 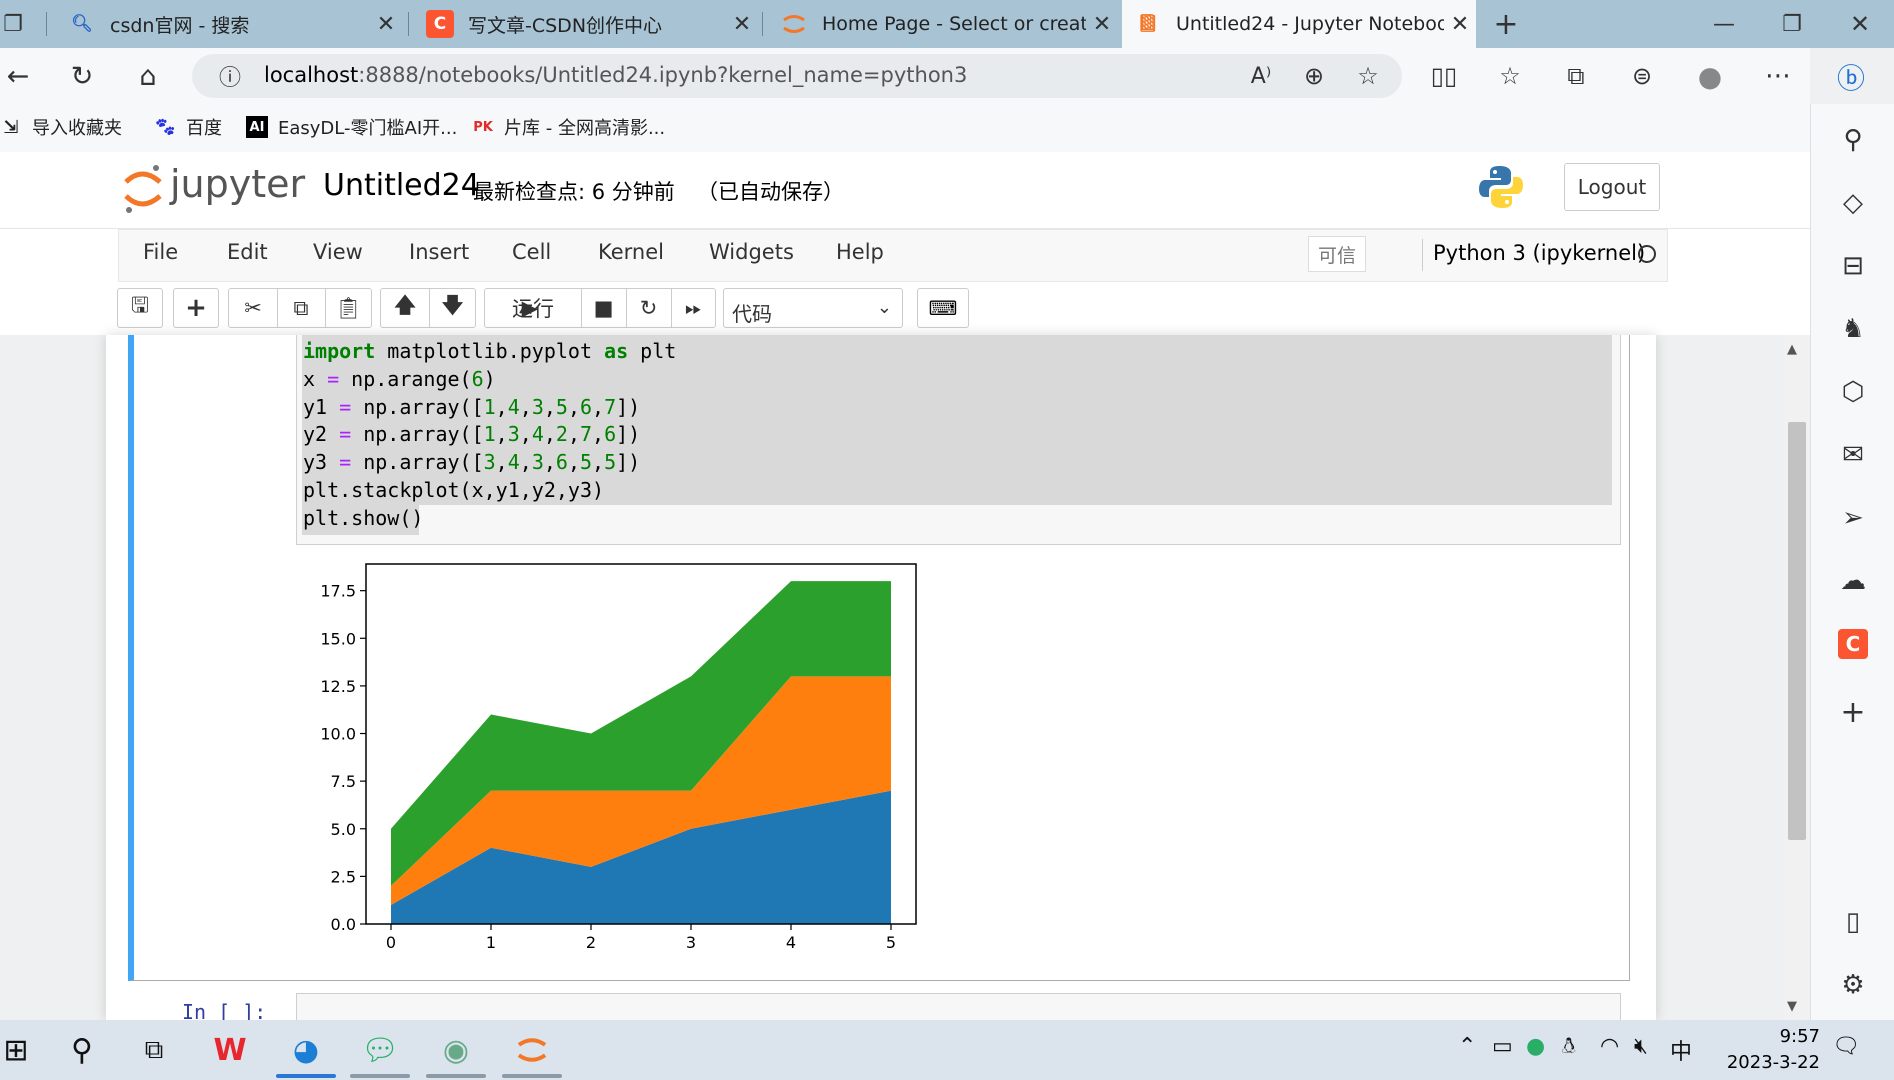 What do you see at coordinates (230, 76) in the screenshot?
I see `site-info-icon: ⓘ` at bounding box center [230, 76].